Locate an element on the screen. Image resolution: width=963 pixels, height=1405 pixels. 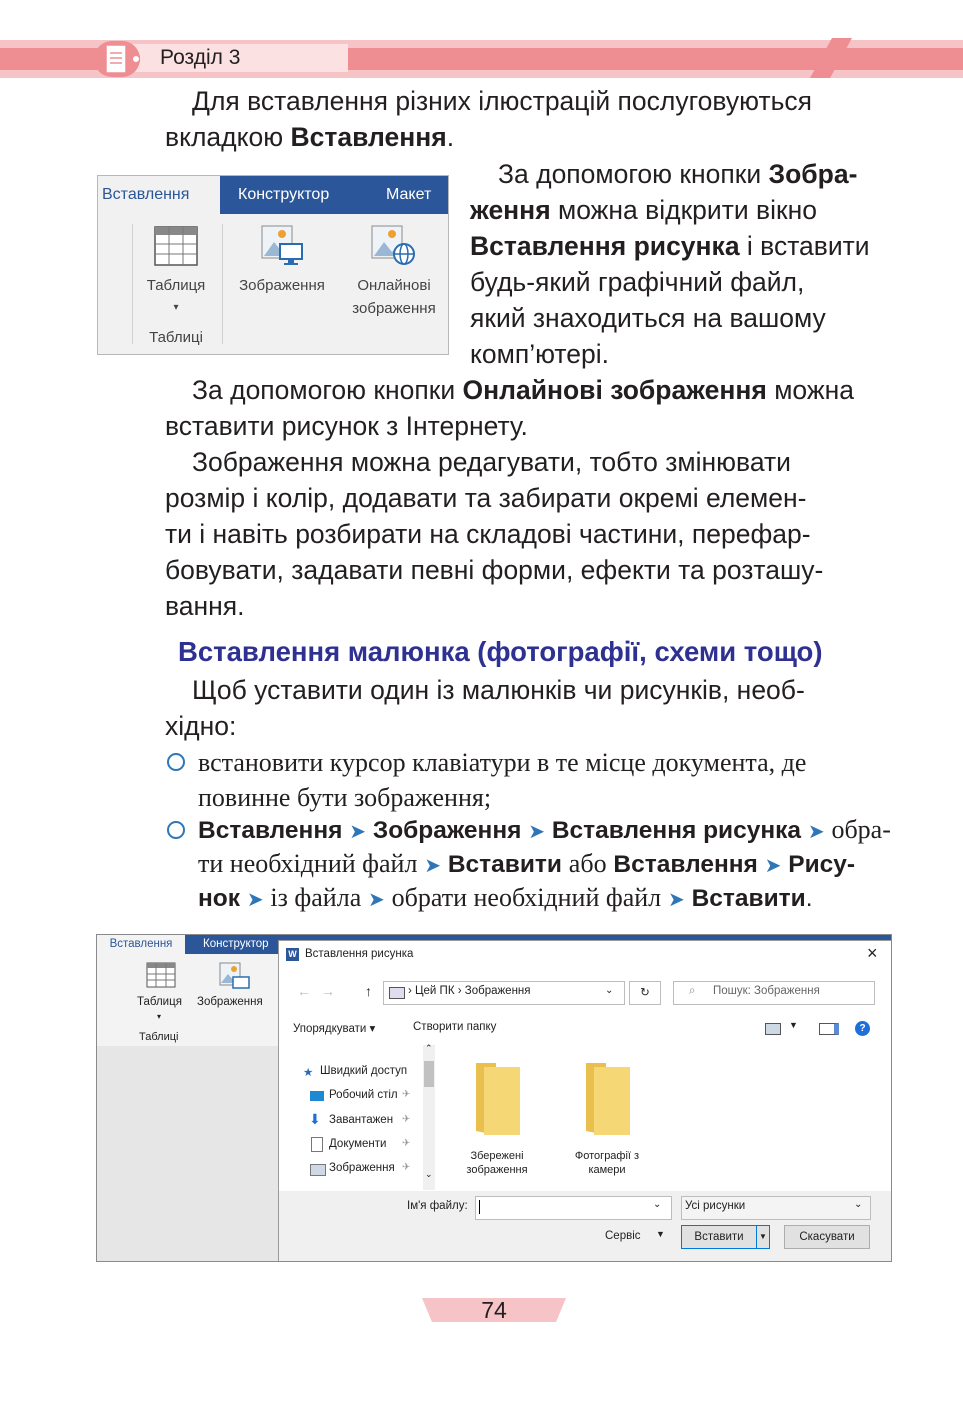
para1-line-6: комп’ютері. is located at coordinates (539, 354).